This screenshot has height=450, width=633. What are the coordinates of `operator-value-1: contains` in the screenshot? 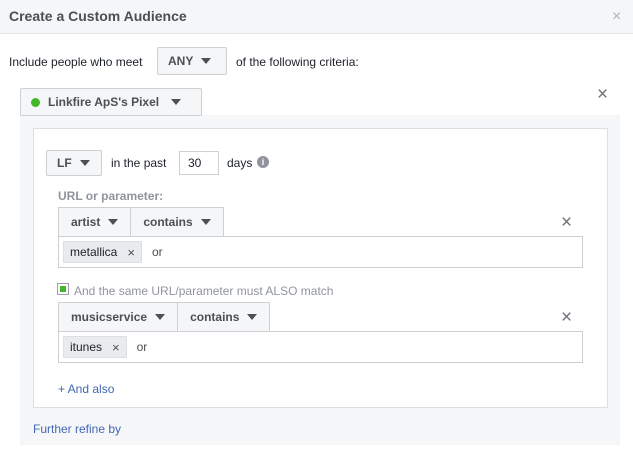 It's located at (168, 222).